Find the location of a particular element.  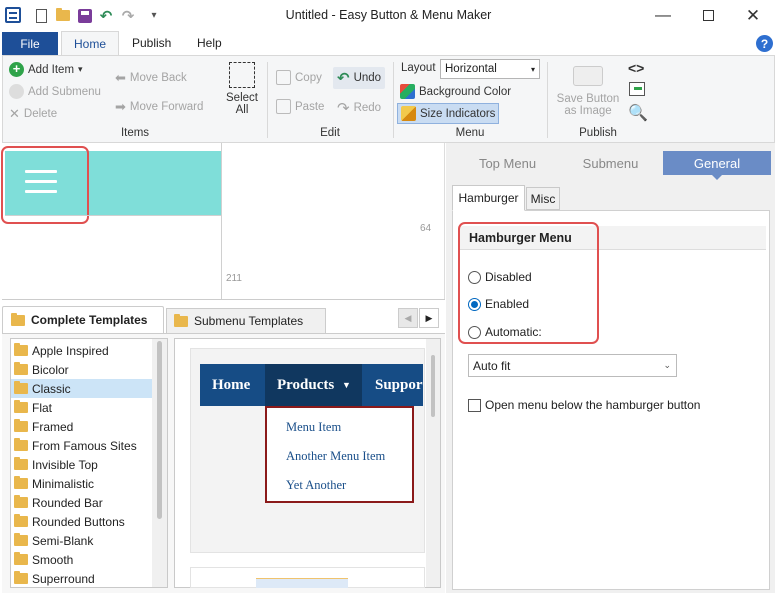

paste-icon is located at coordinates (283, 106).